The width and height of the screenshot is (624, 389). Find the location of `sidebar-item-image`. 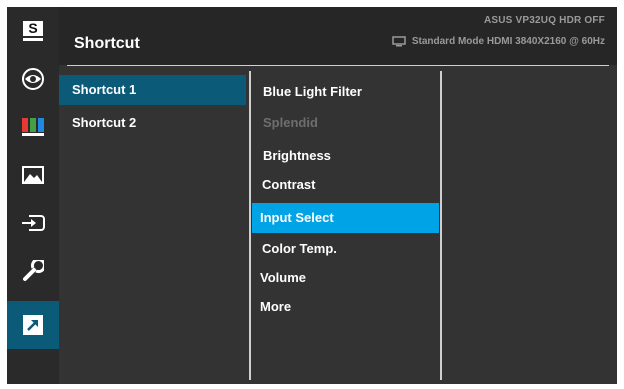

sidebar-item-image is located at coordinates (33, 175).